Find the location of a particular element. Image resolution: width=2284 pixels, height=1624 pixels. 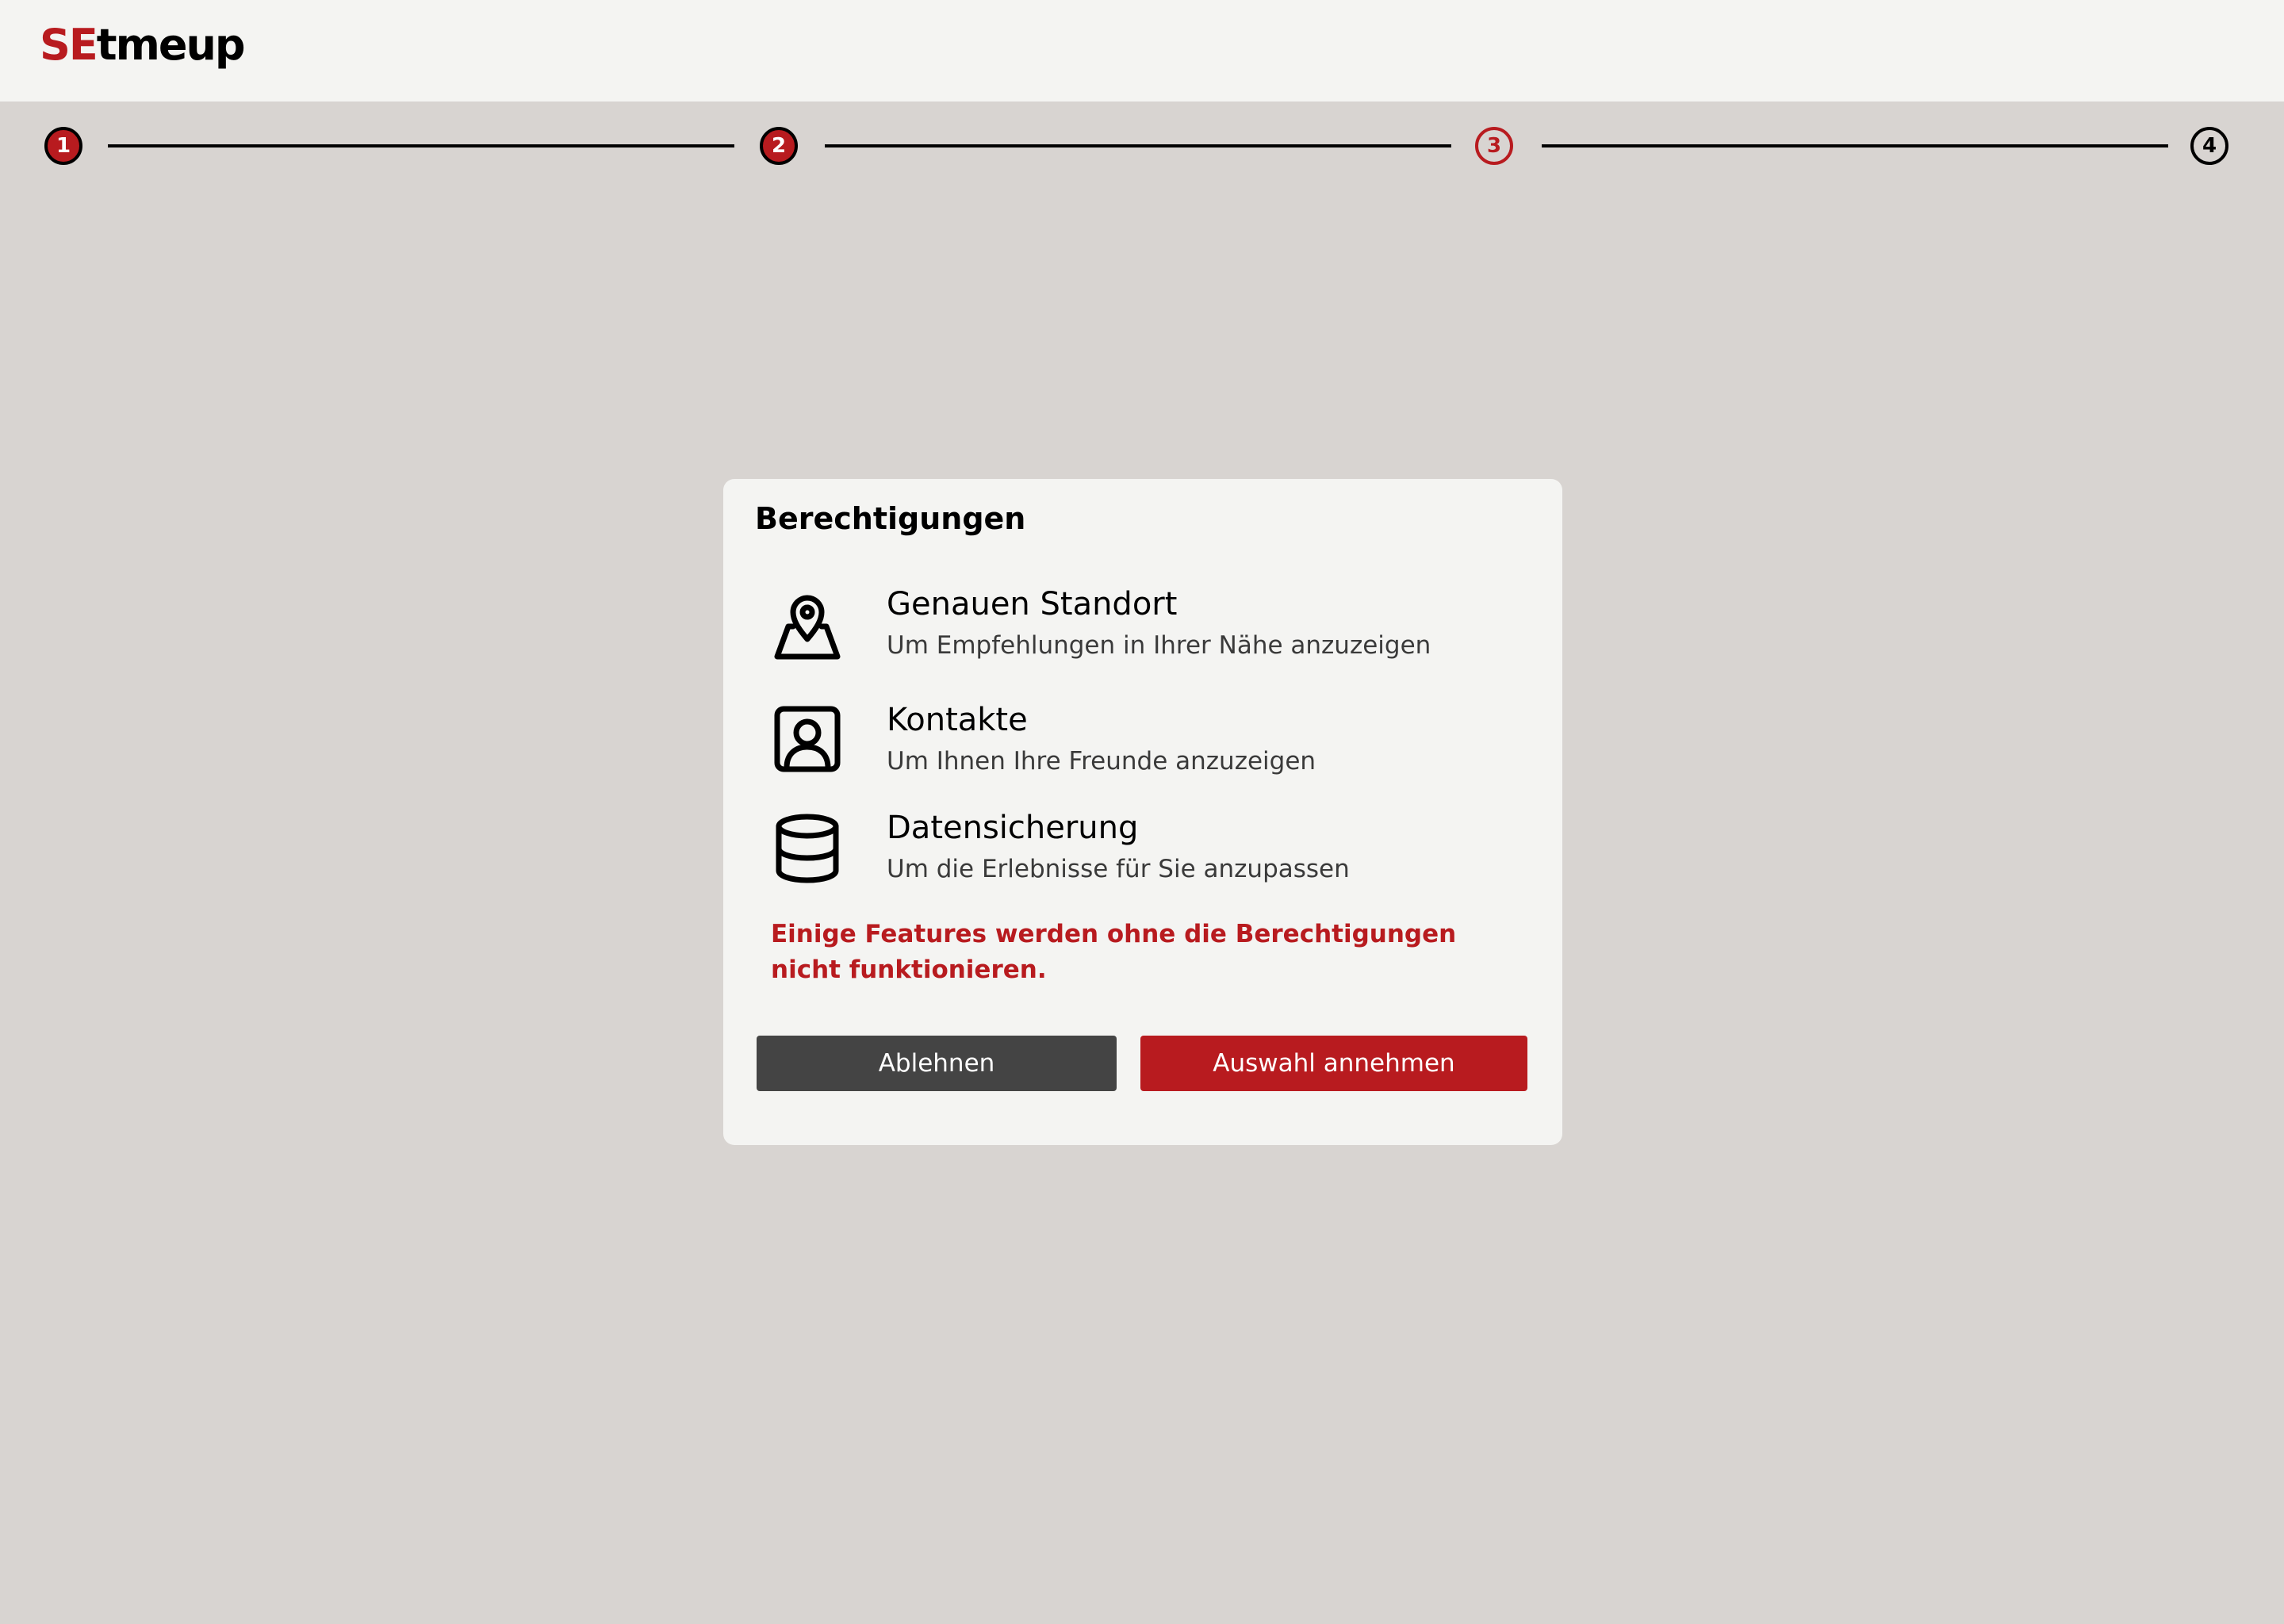

permission-title: Genauen Standort is located at coordinates (1032, 604).